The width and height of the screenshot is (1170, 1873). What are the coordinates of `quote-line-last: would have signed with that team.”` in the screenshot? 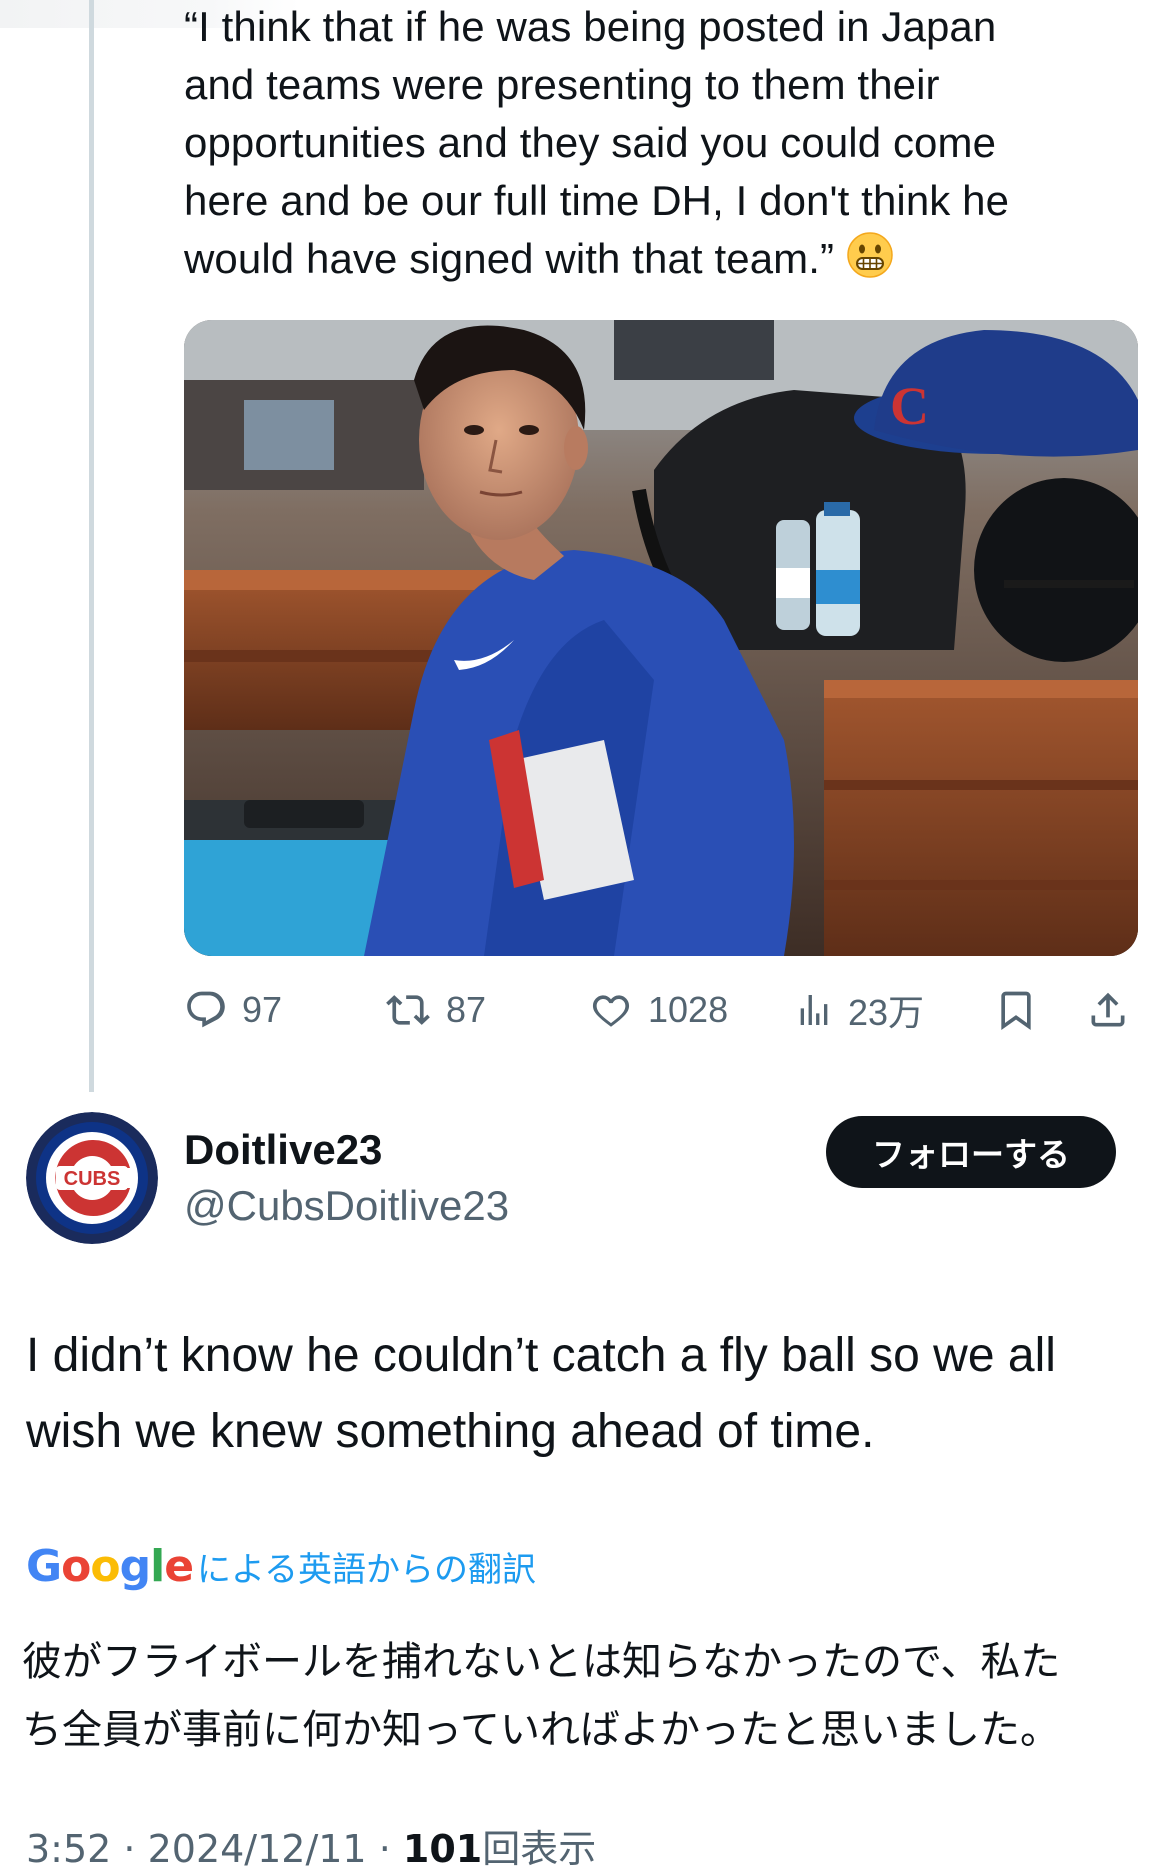 It's located at (664, 262).